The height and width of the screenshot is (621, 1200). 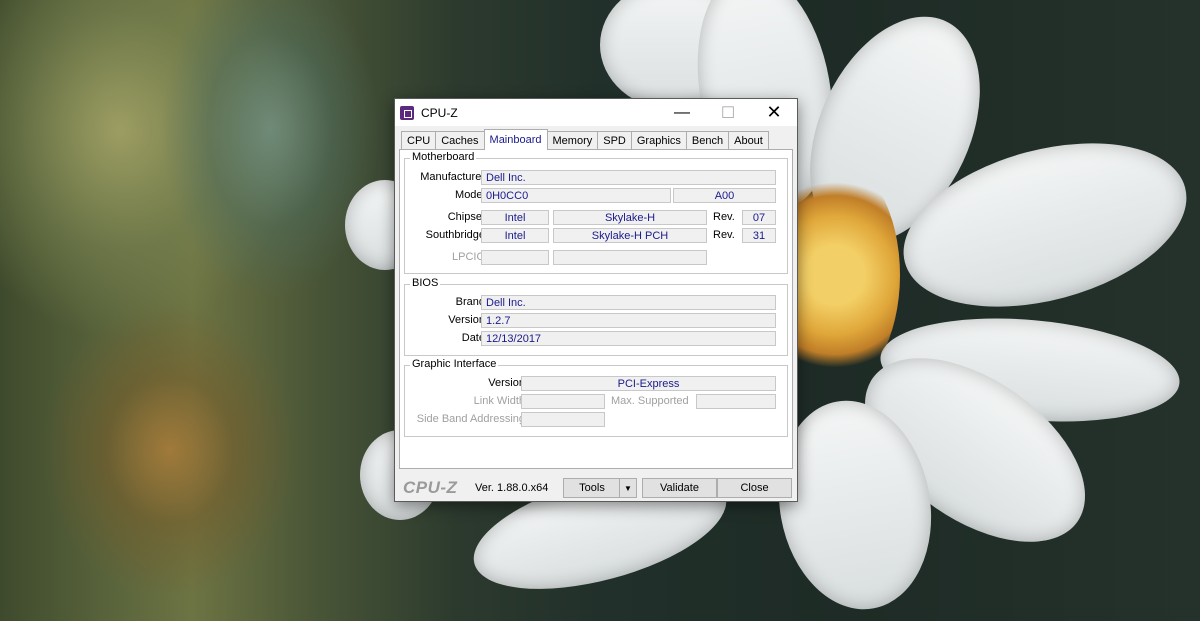 What do you see at coordinates (630, 217) in the screenshot?
I see `chipset-name-value: Skylake-H` at bounding box center [630, 217].